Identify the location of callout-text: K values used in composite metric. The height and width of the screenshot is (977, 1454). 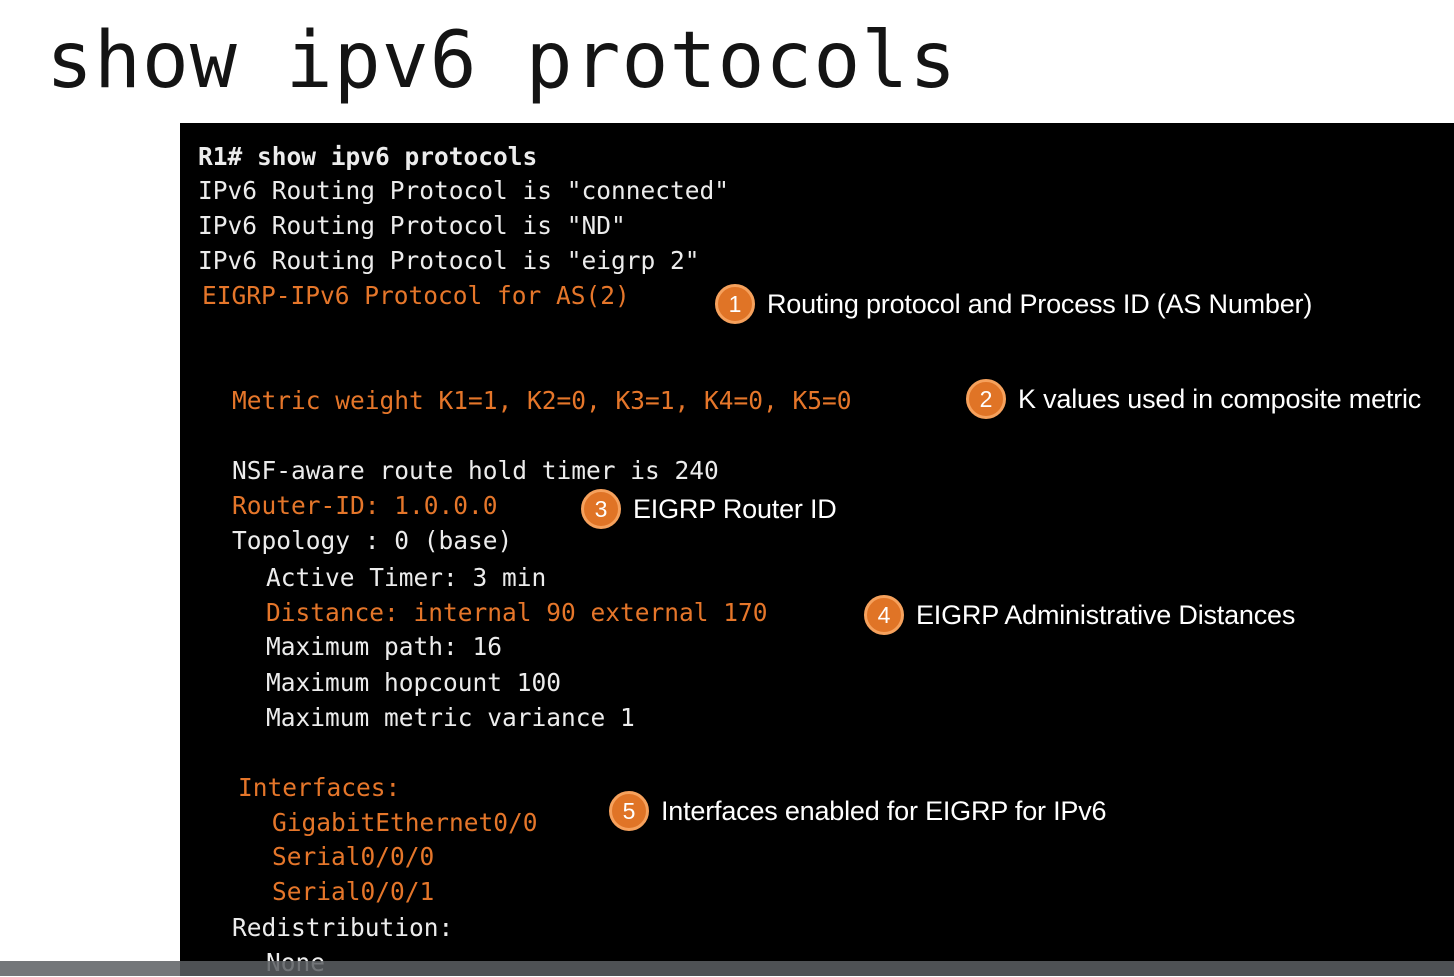
(1220, 398).